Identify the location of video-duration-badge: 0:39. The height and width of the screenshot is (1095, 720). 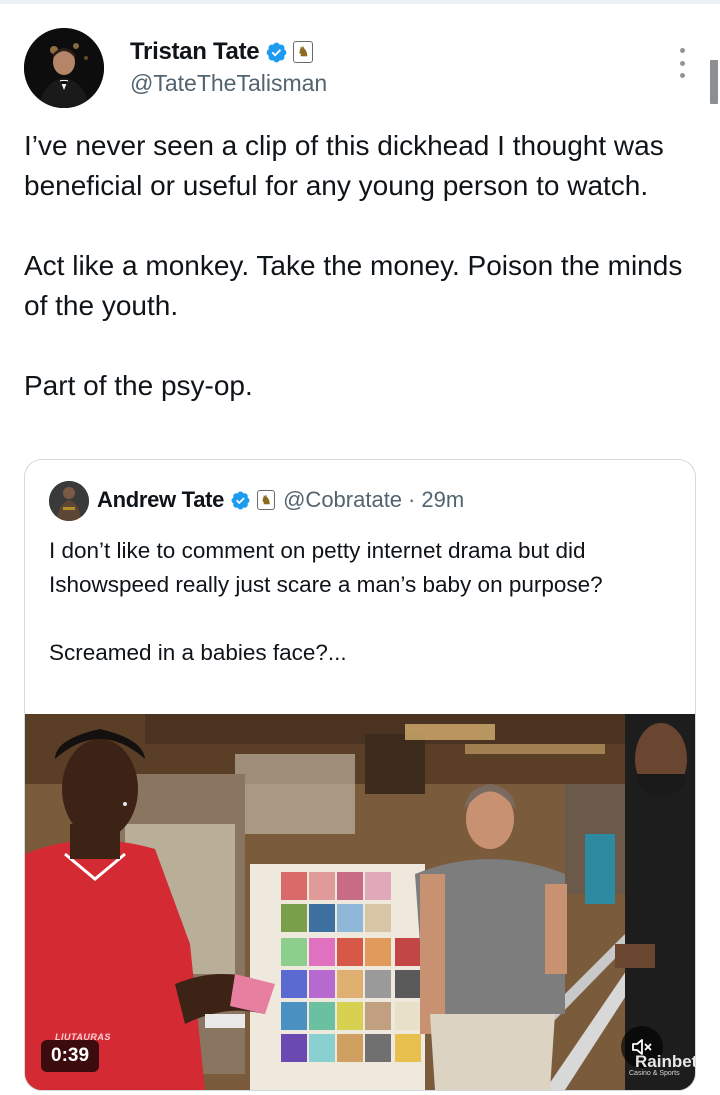
(70, 1056).